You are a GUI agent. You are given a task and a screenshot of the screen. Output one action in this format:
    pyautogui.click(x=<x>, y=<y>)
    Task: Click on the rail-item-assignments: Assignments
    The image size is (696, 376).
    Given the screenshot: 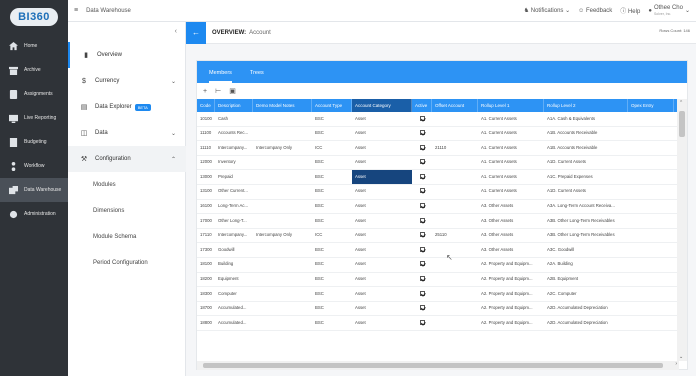 What is the action you would take?
    pyautogui.click(x=34, y=94)
    